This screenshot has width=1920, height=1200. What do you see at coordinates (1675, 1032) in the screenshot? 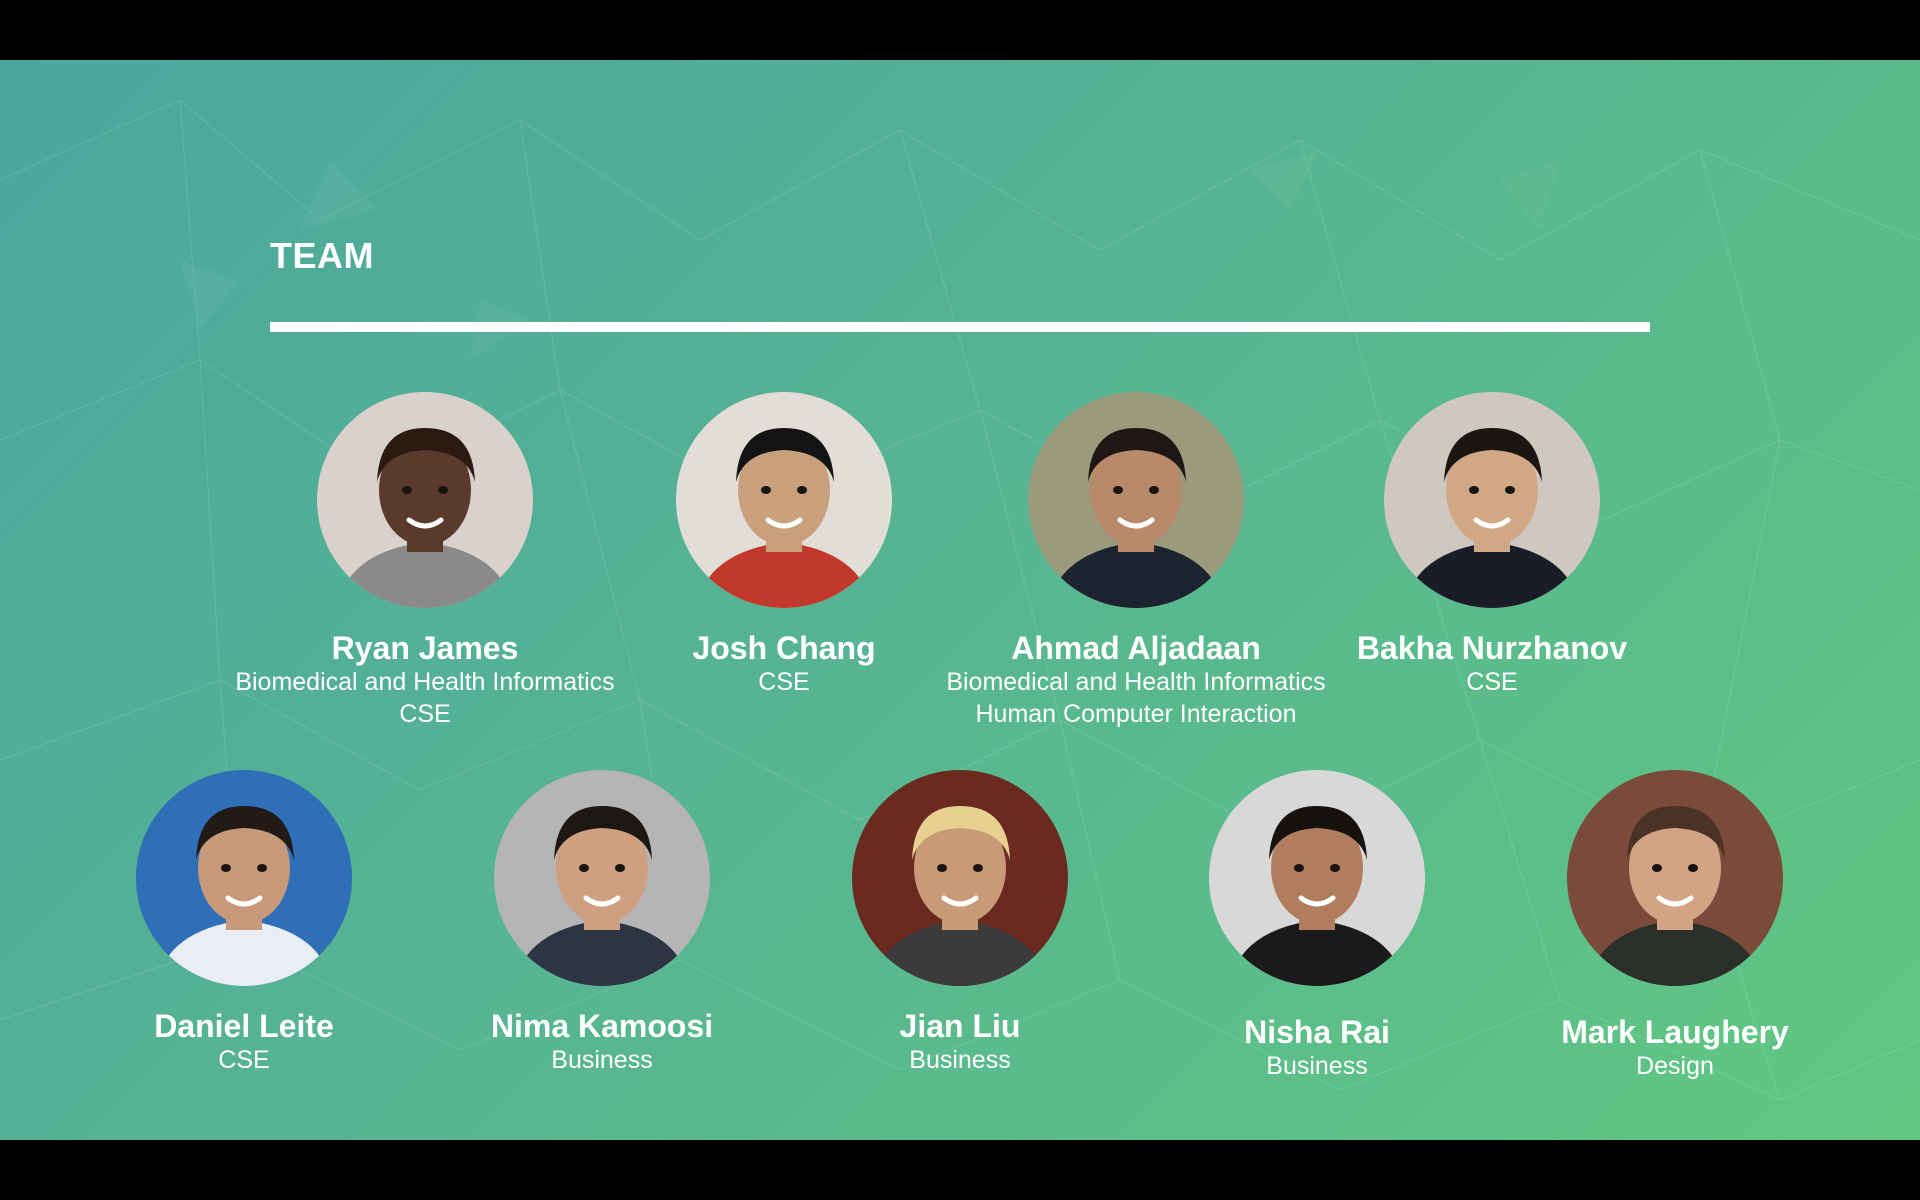
I see `member-name: Mark Laughery` at bounding box center [1675, 1032].